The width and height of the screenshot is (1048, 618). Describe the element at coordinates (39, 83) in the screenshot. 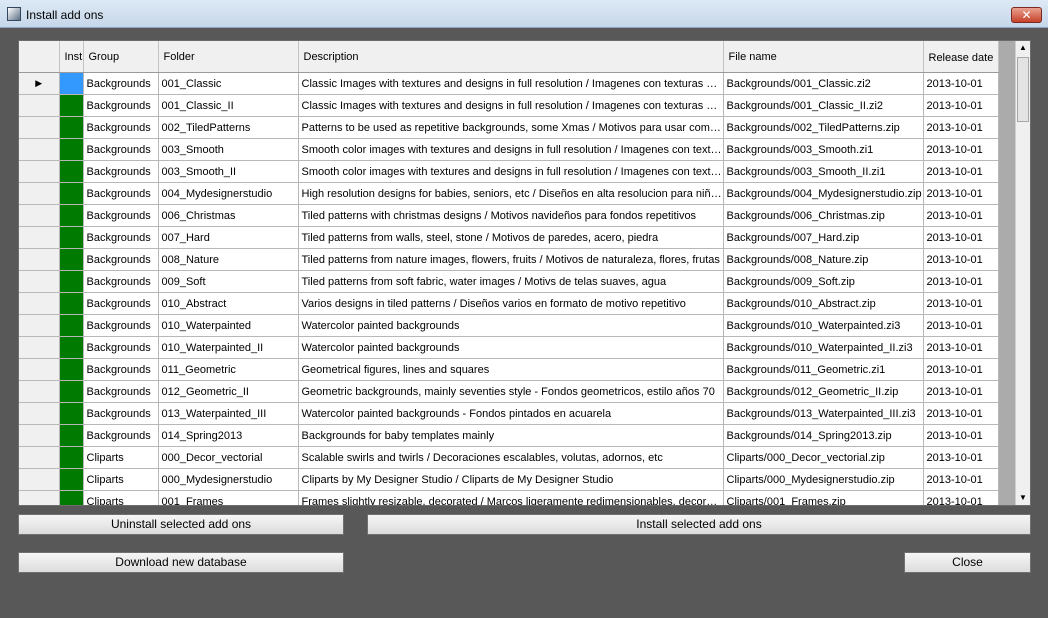

I see `row-header: ▶` at that location.